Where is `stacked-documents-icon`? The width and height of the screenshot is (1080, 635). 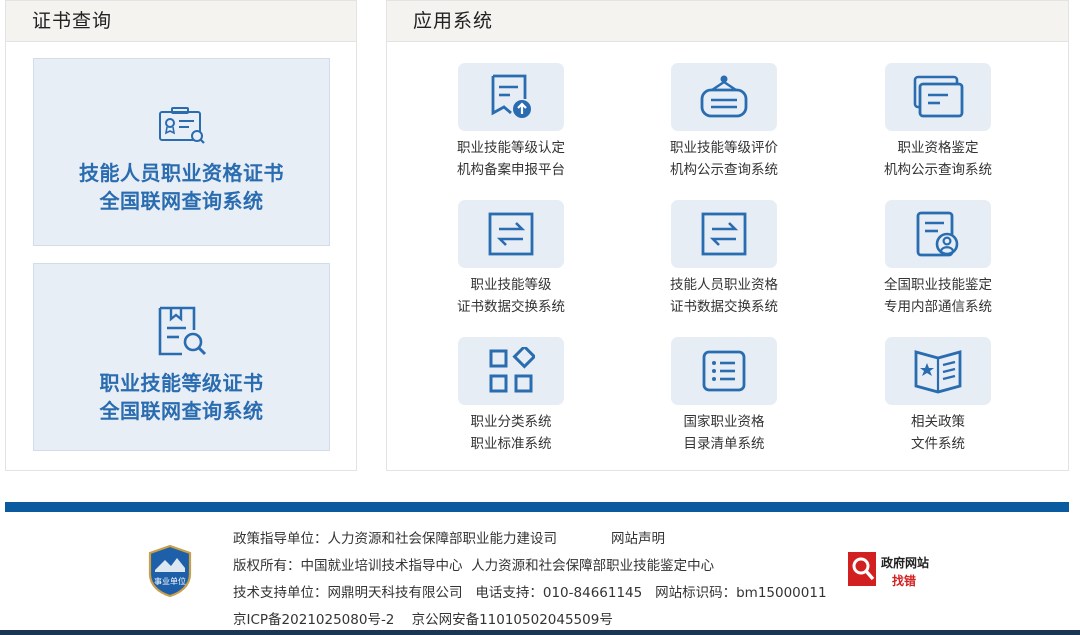 stacked-documents-icon is located at coordinates (938, 96).